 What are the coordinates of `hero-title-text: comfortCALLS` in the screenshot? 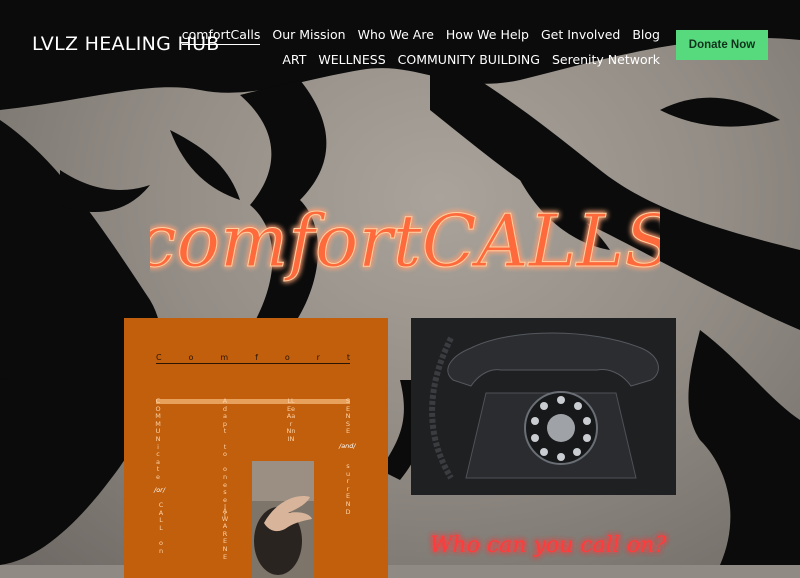 It's located at (405, 241).